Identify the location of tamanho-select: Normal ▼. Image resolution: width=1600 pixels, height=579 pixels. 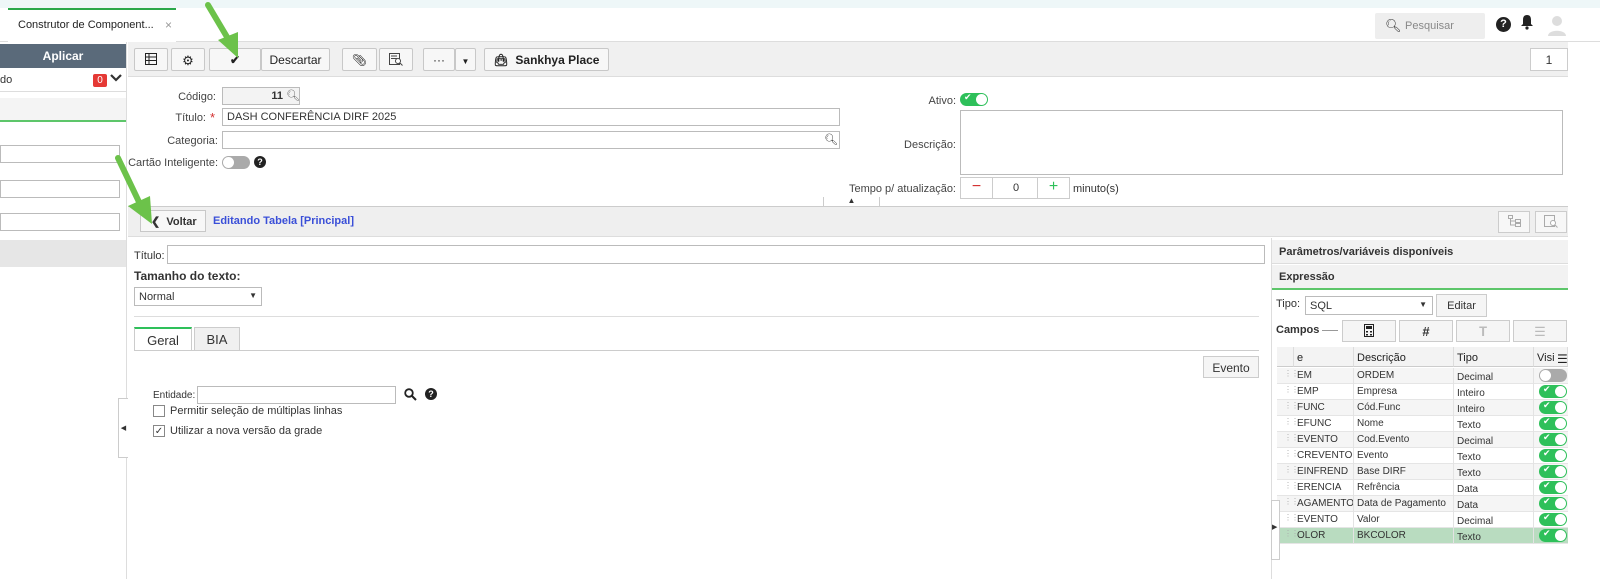
(198, 296).